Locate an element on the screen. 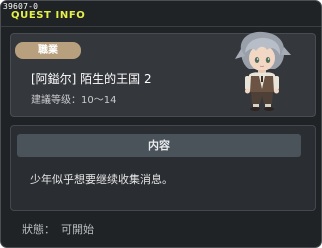 The image size is (322, 248). content-text: 少年似乎想要继续收集消息。 is located at coordinates (101, 179).